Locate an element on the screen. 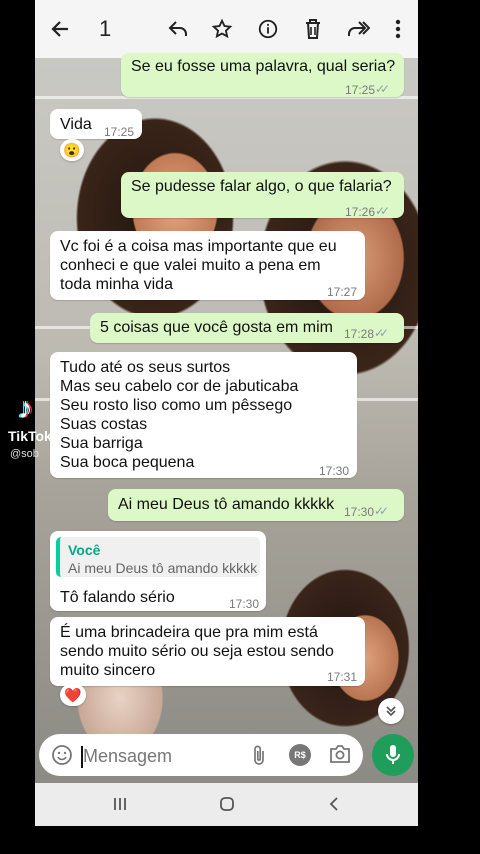 The height and width of the screenshot is (854, 480). attach-icon is located at coordinates (259, 757).